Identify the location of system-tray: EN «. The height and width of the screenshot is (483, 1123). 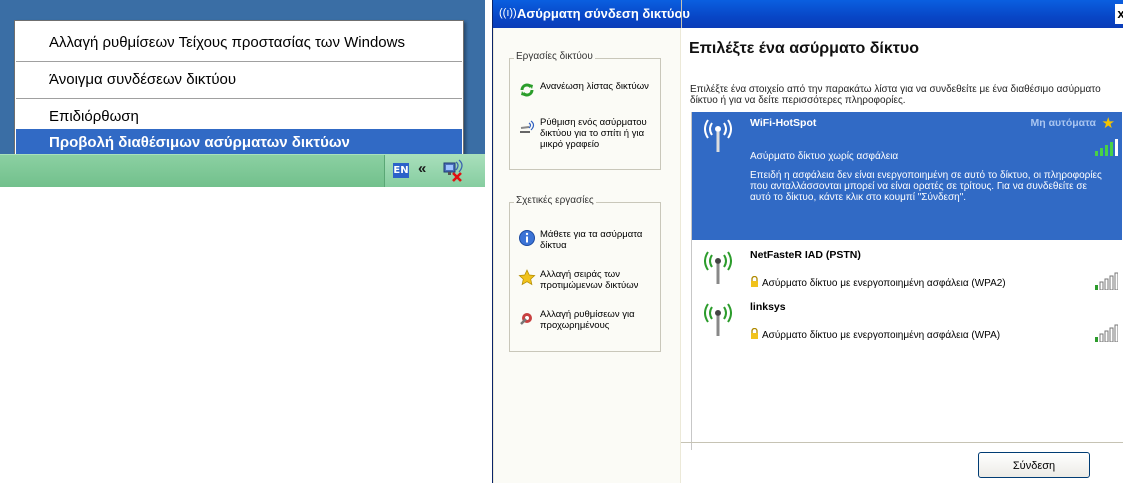
(434, 171).